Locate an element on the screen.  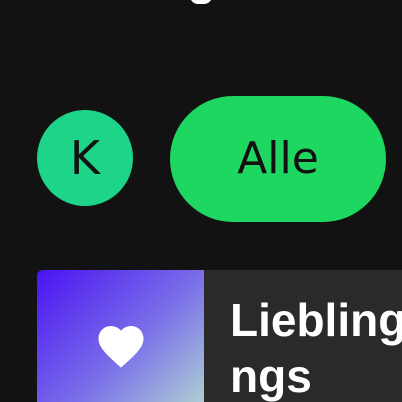
shortcut-title: Lieblingsongs is located at coordinates (316, 348).